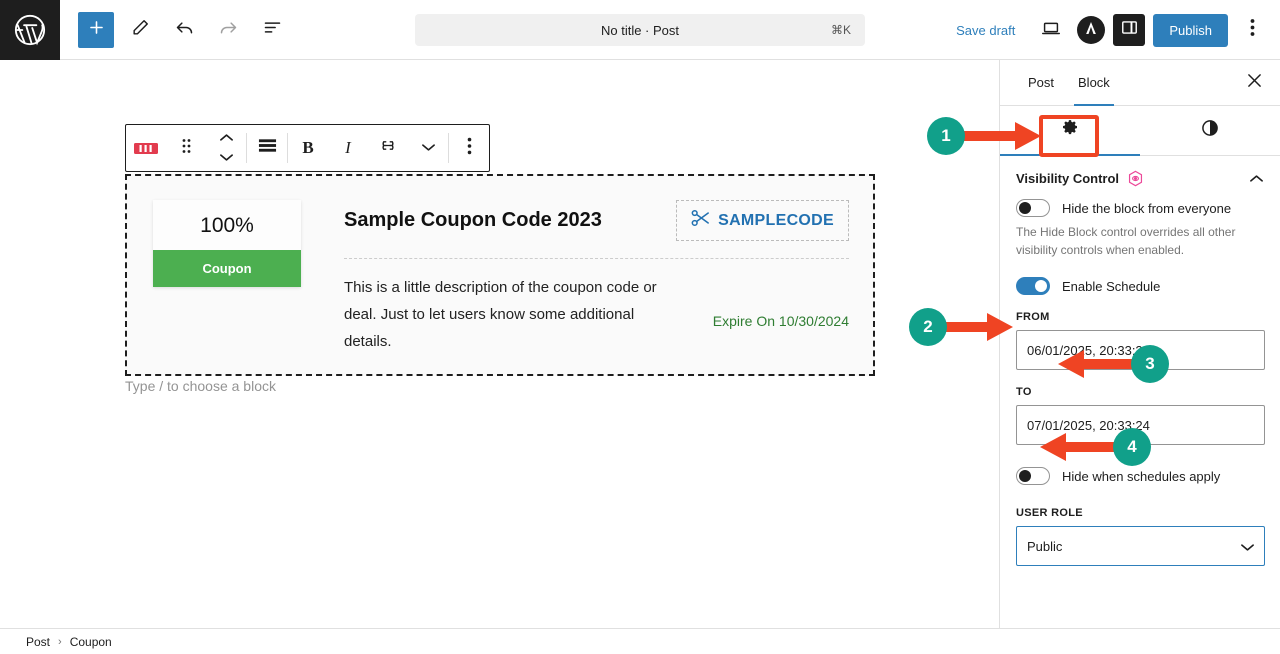 The height and width of the screenshot is (654, 1280). What do you see at coordinates (226, 138) in the screenshot?
I see `chevron-up-icon` at bounding box center [226, 138].